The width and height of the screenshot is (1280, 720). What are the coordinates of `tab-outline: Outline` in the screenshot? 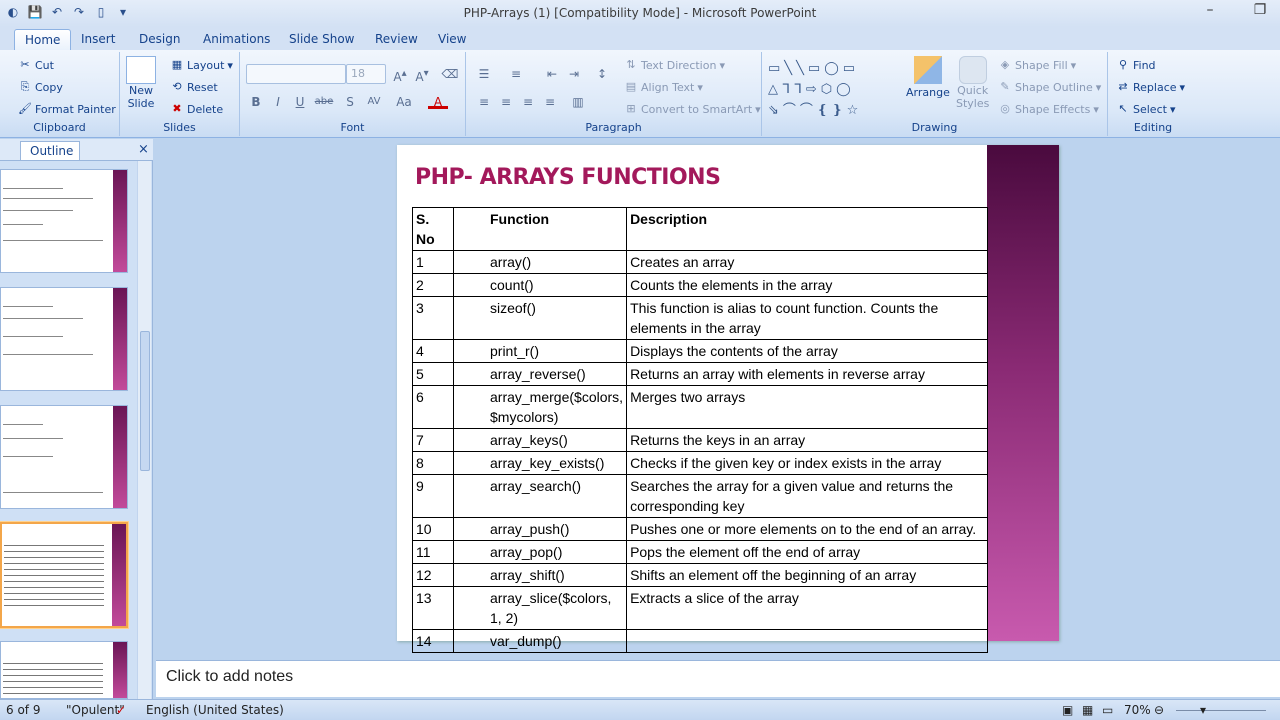 It's located at (50, 150).